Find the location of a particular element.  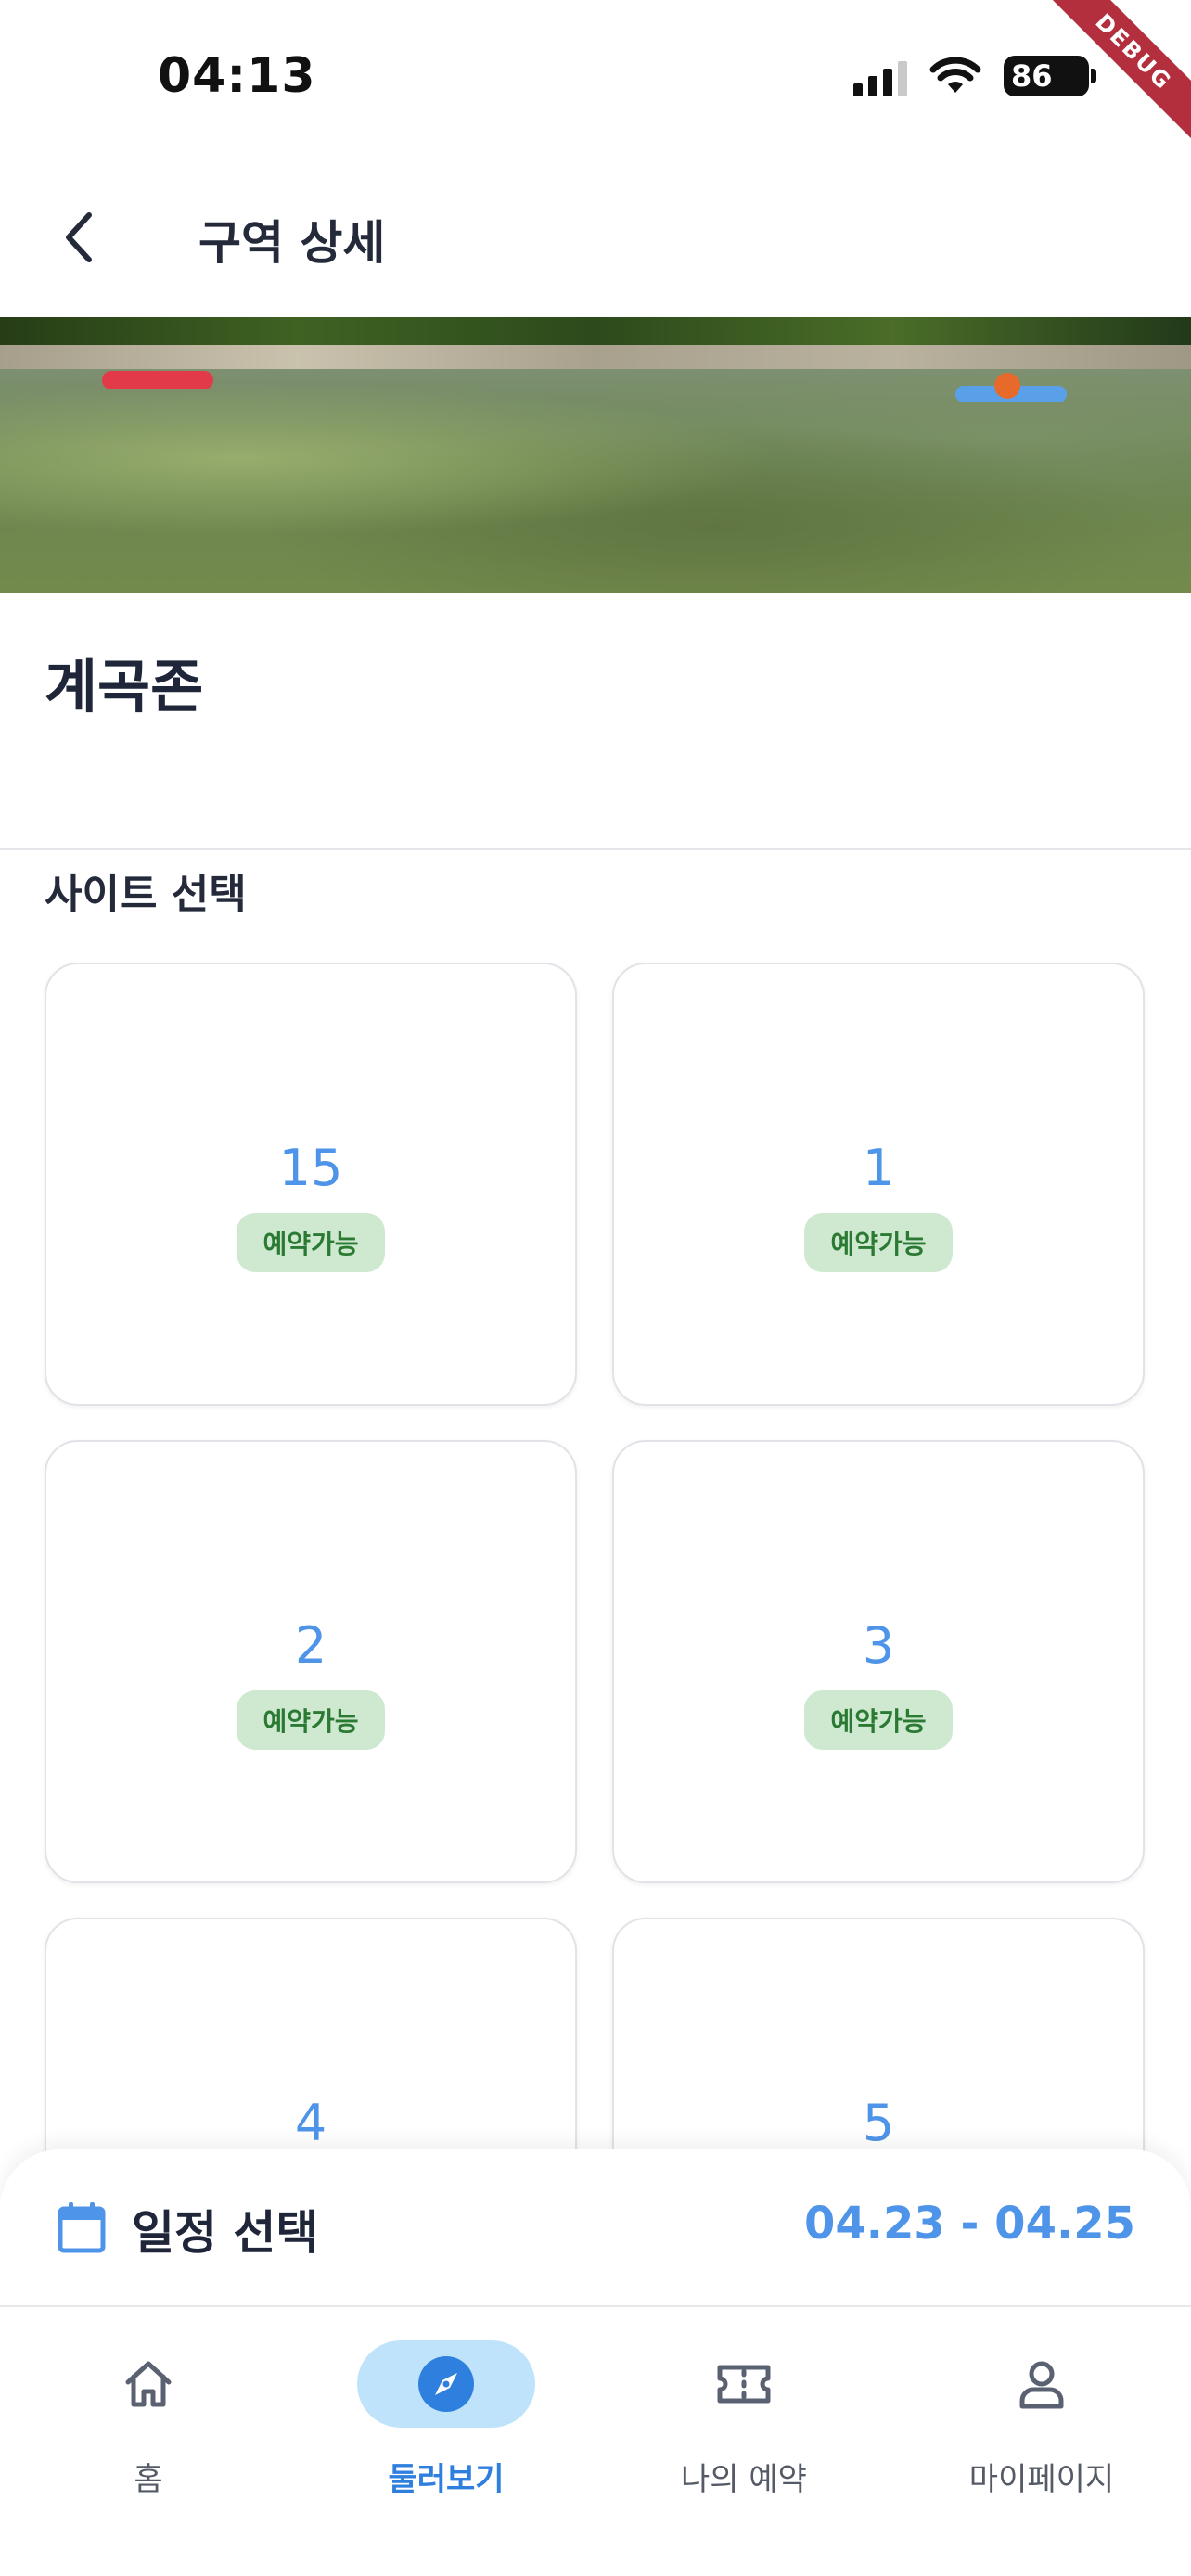

site-number: 2 is located at coordinates (310, 1645).